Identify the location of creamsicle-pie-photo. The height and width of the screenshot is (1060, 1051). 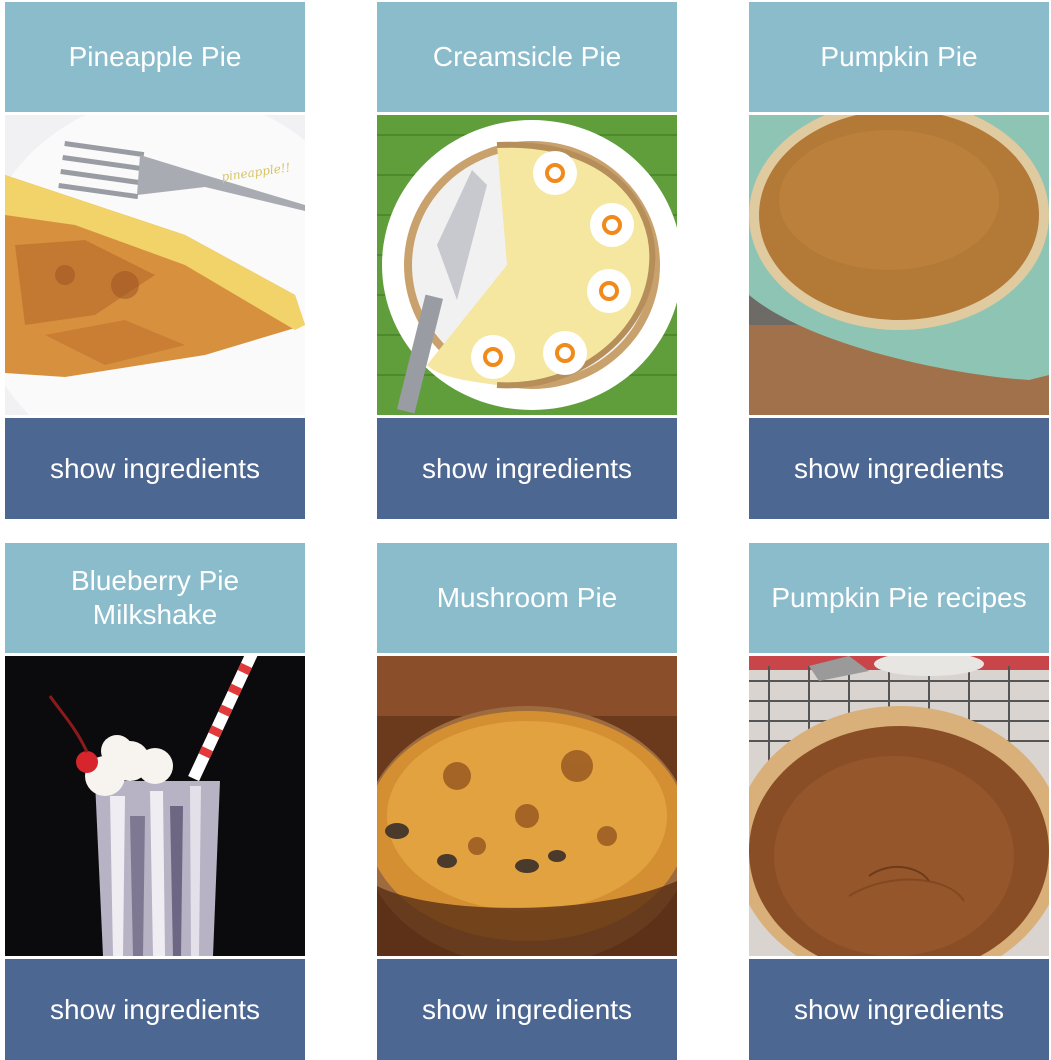
(527, 265).